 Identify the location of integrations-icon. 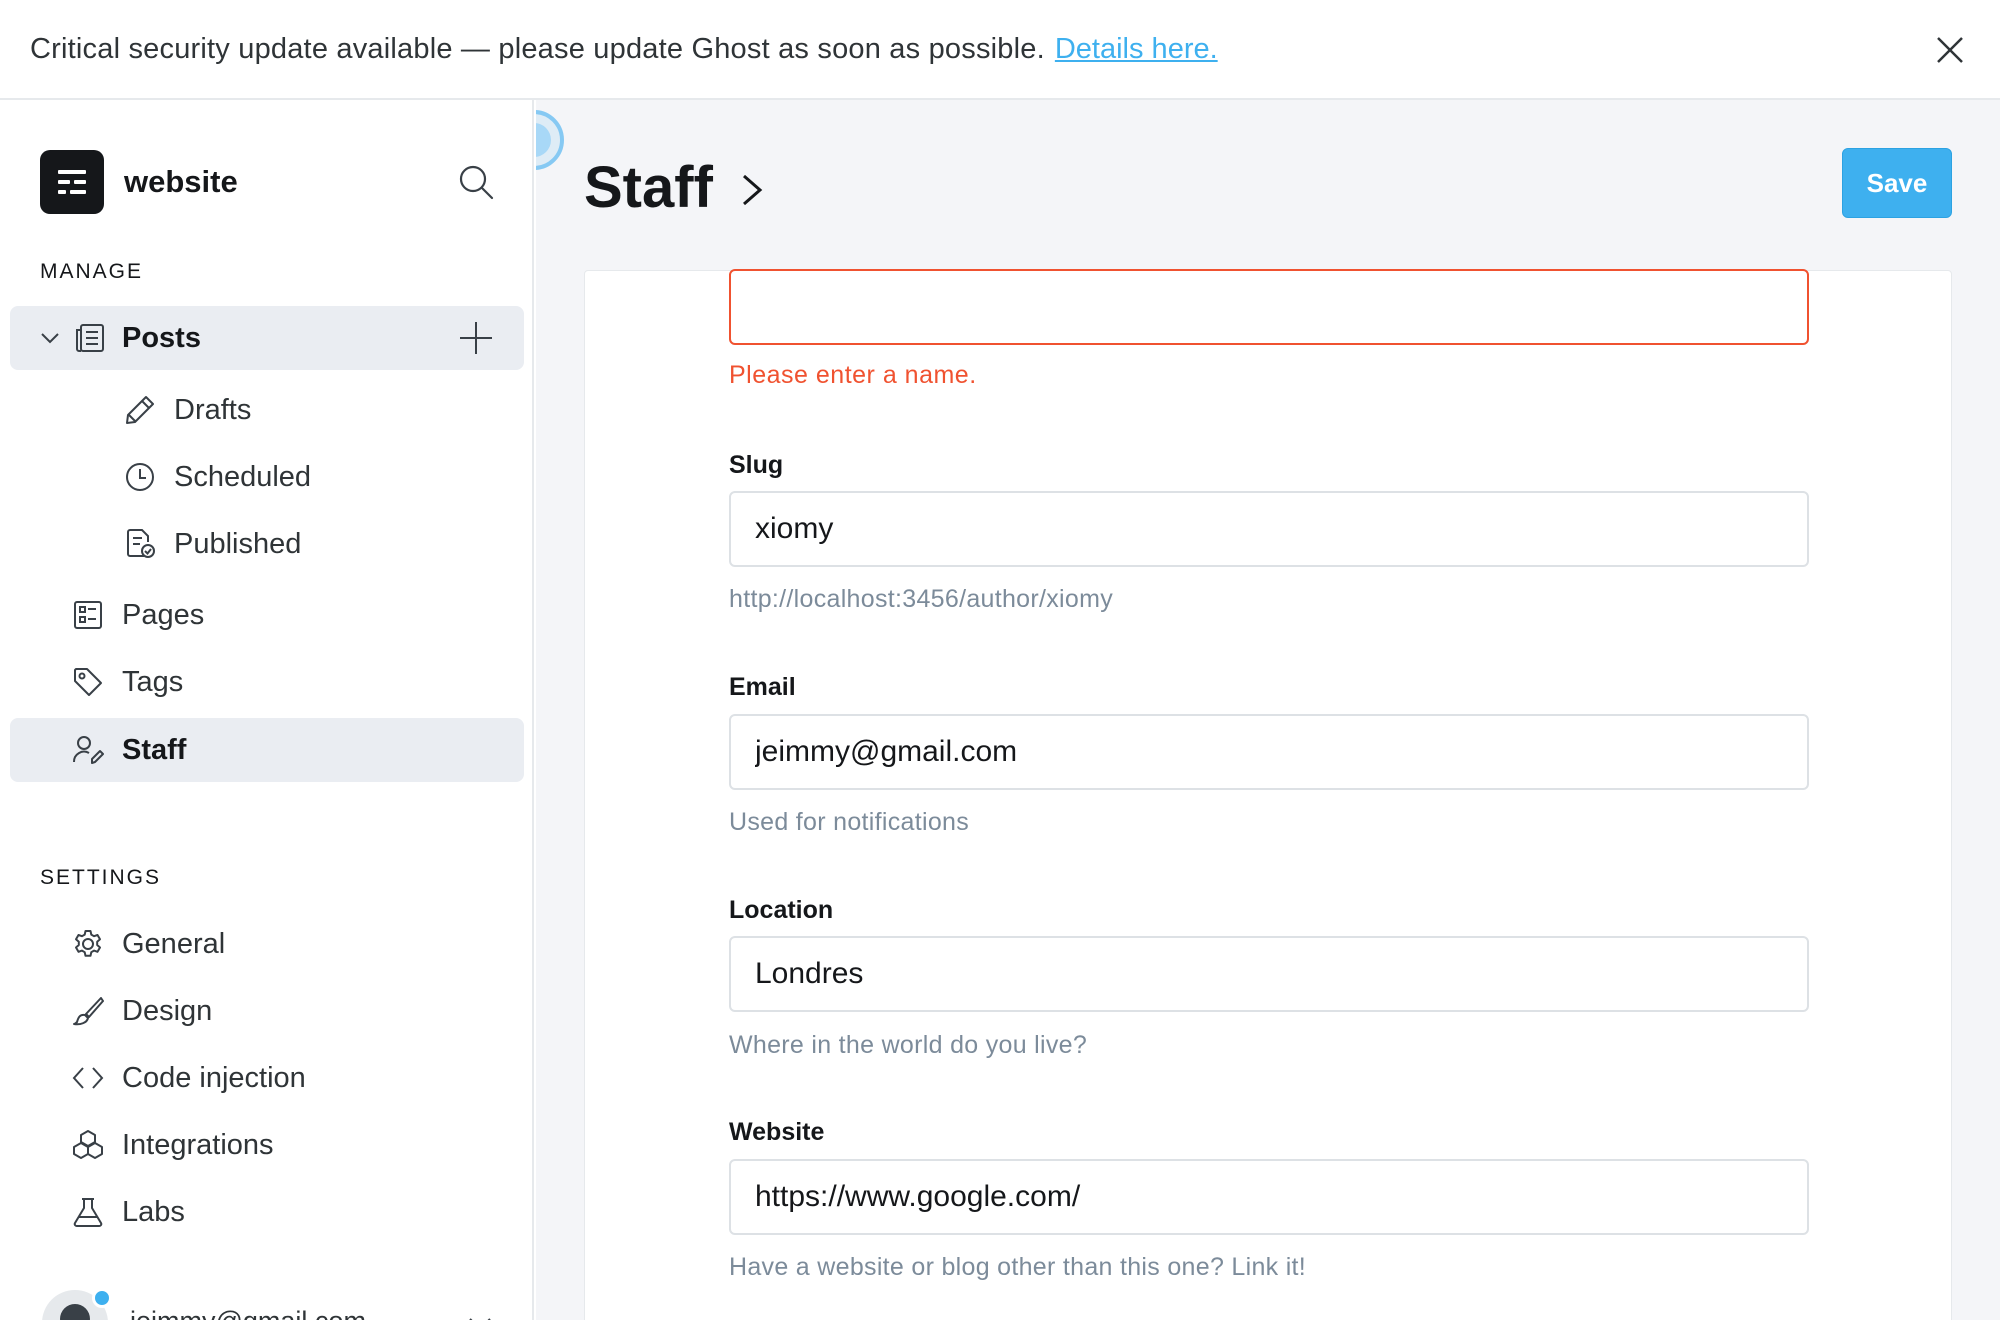
(88, 1144).